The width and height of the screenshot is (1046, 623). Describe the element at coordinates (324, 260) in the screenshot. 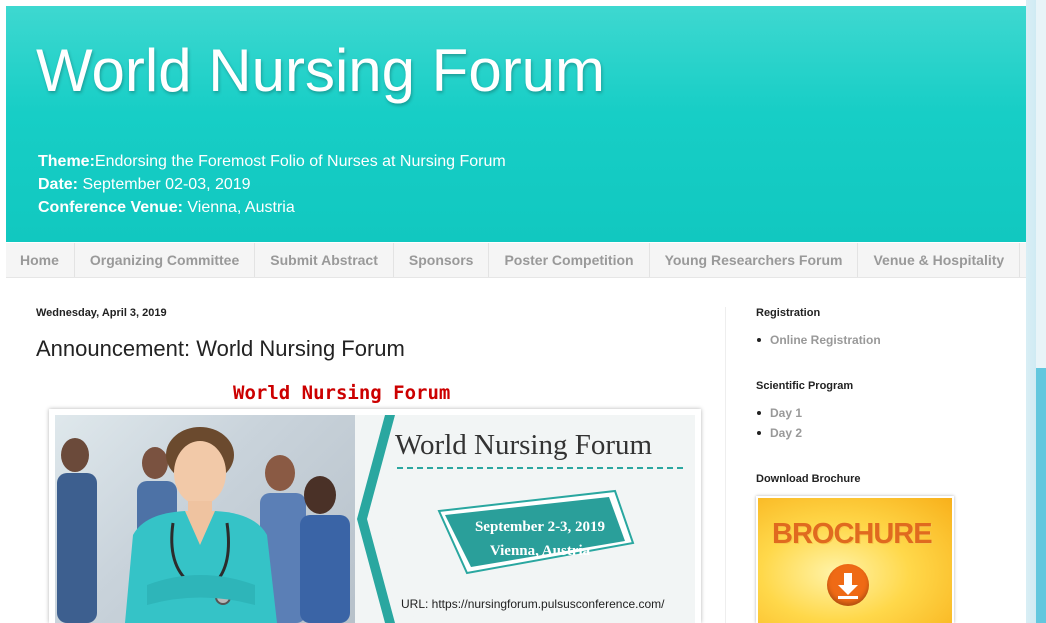

I see `nav-item-submit-abstract: Submit Abstract` at that location.